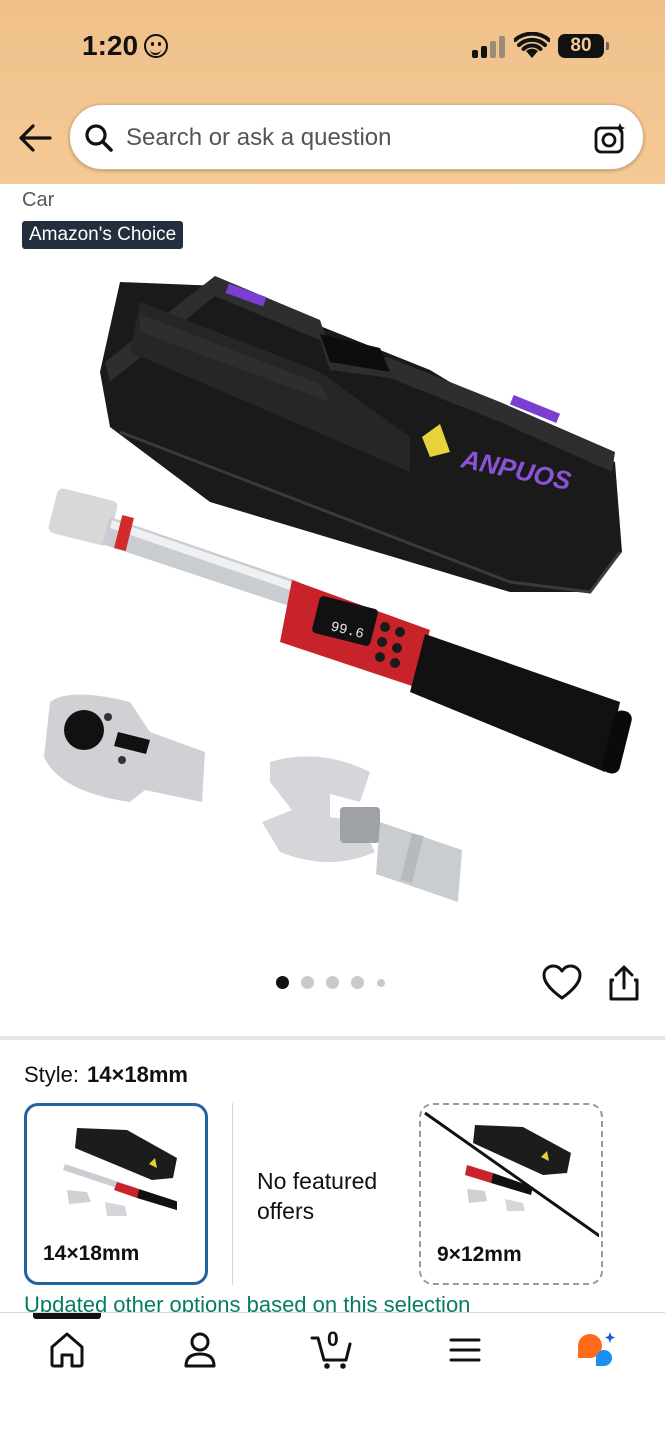  What do you see at coordinates (35, 138) in the screenshot?
I see `back-arrow-icon` at bounding box center [35, 138].